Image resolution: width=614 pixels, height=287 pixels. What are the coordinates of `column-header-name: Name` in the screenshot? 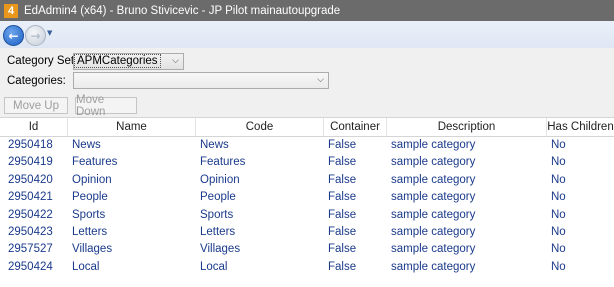 It's located at (132, 127).